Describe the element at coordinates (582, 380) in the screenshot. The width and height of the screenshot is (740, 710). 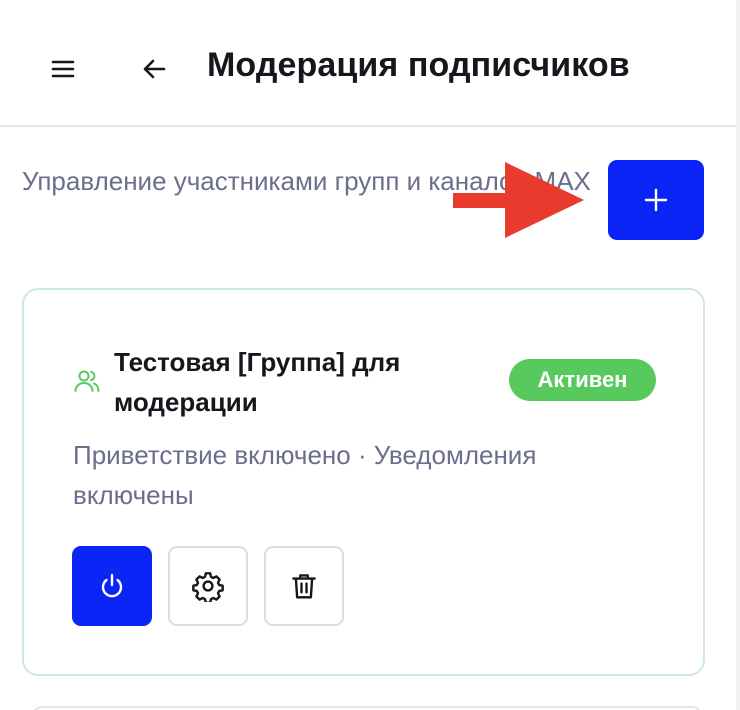
I see `status-badge: Активен` at that location.